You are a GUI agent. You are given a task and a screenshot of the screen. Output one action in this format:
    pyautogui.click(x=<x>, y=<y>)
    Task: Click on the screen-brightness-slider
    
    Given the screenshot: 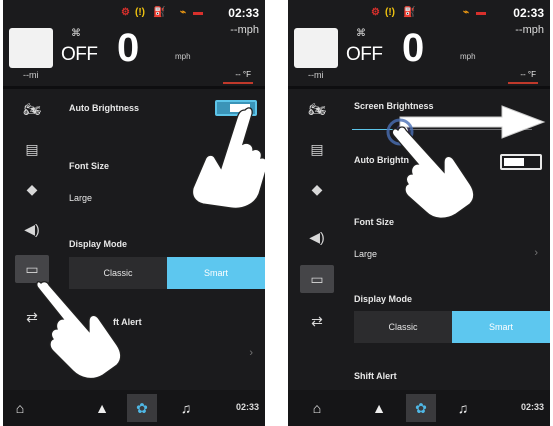 What is the action you would take?
    pyautogui.click(x=442, y=131)
    